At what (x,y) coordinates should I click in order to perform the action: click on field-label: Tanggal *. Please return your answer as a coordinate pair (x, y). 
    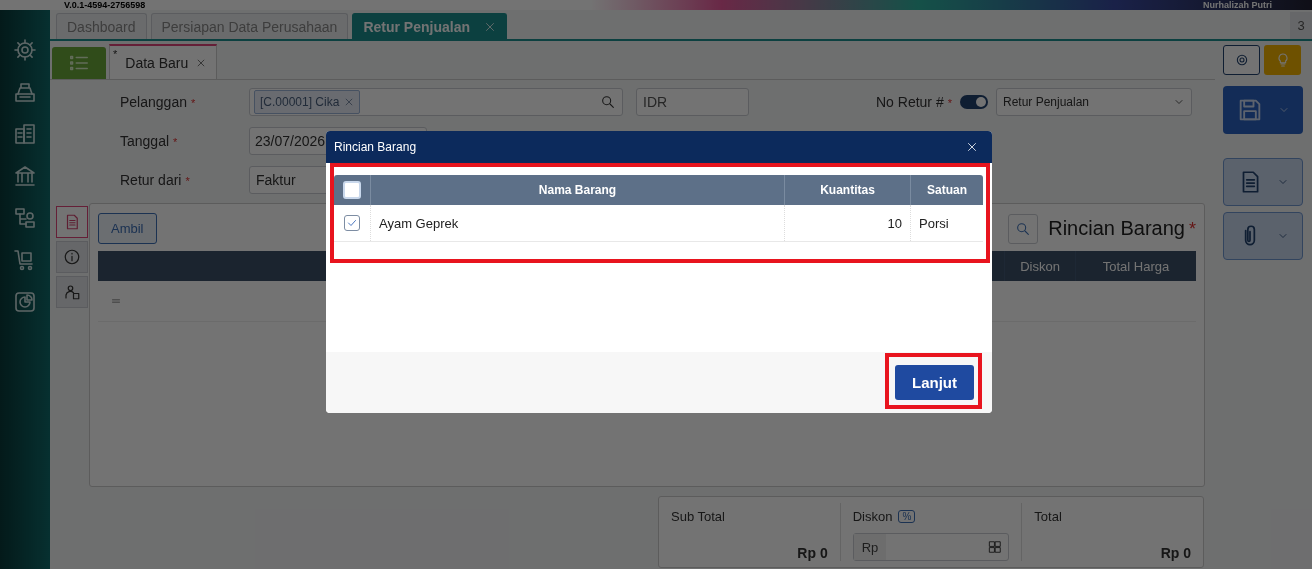
    Looking at the image, I should click on (149, 141).